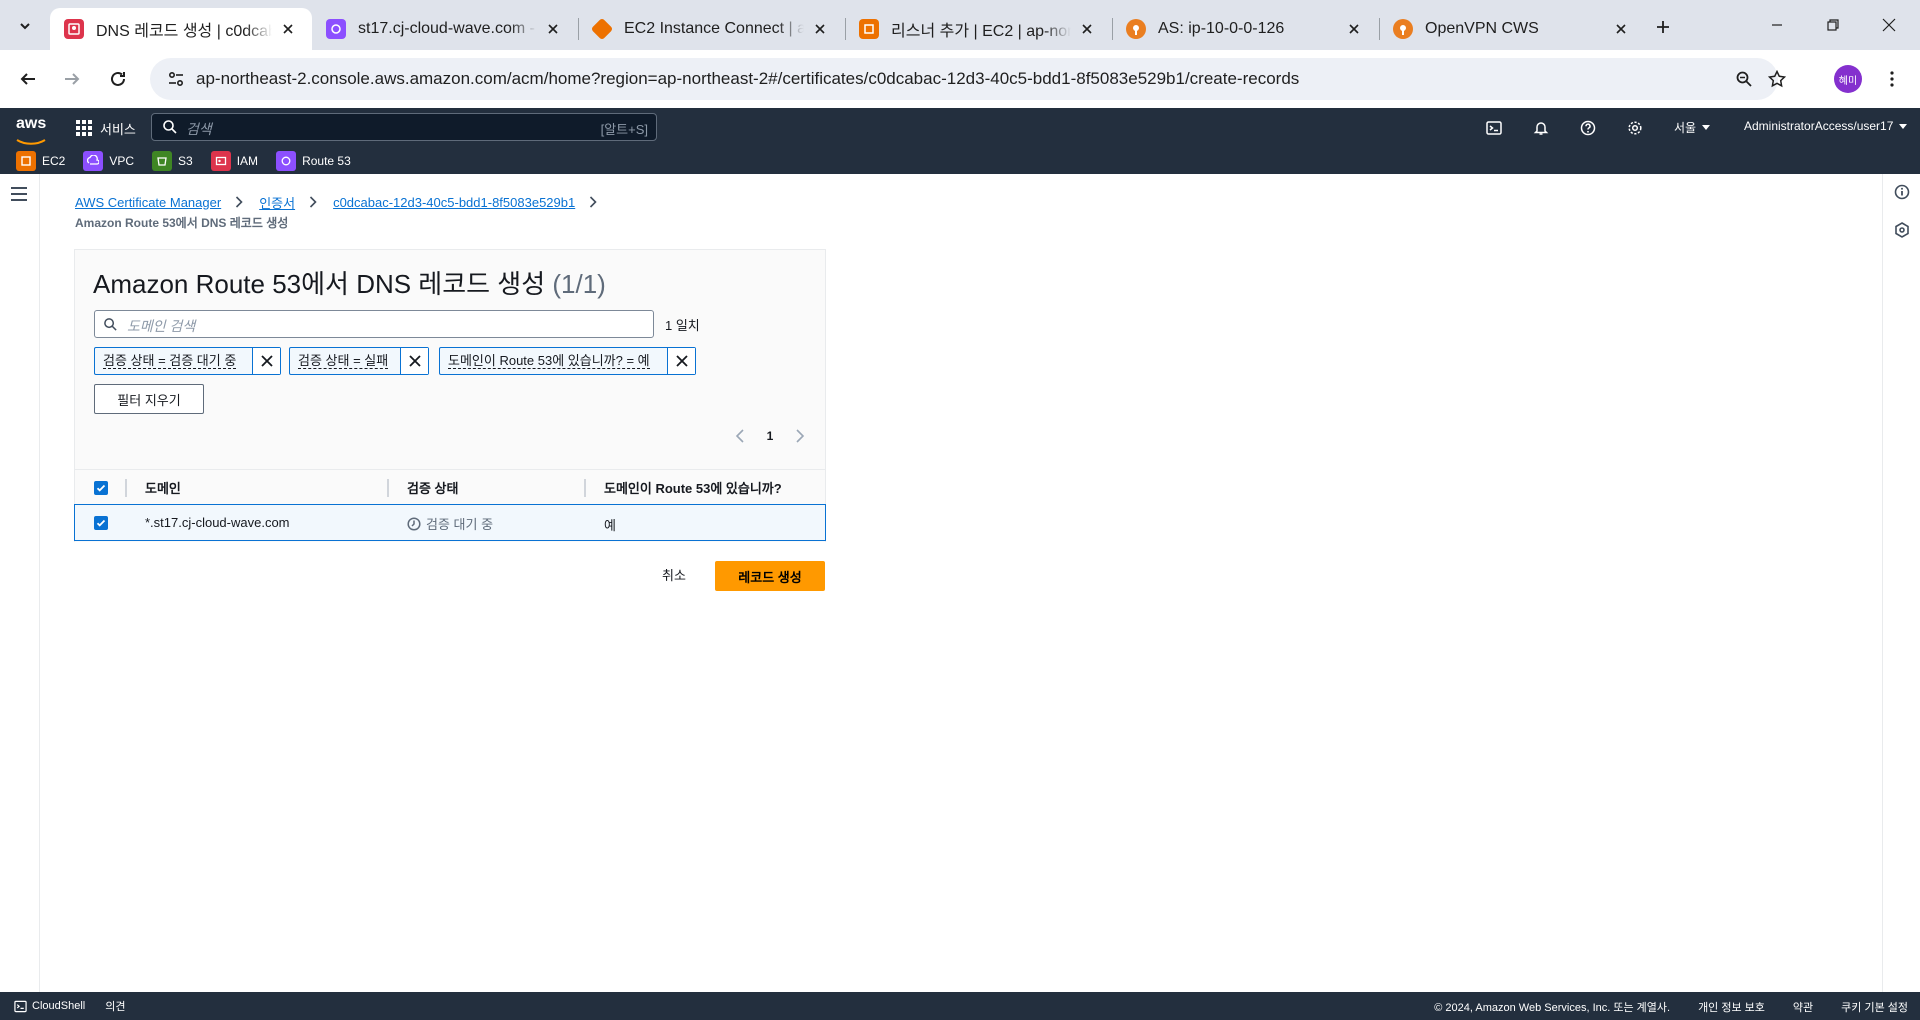 This screenshot has width=1920, height=1020. I want to click on arrow-left-icon, so click(27, 79).